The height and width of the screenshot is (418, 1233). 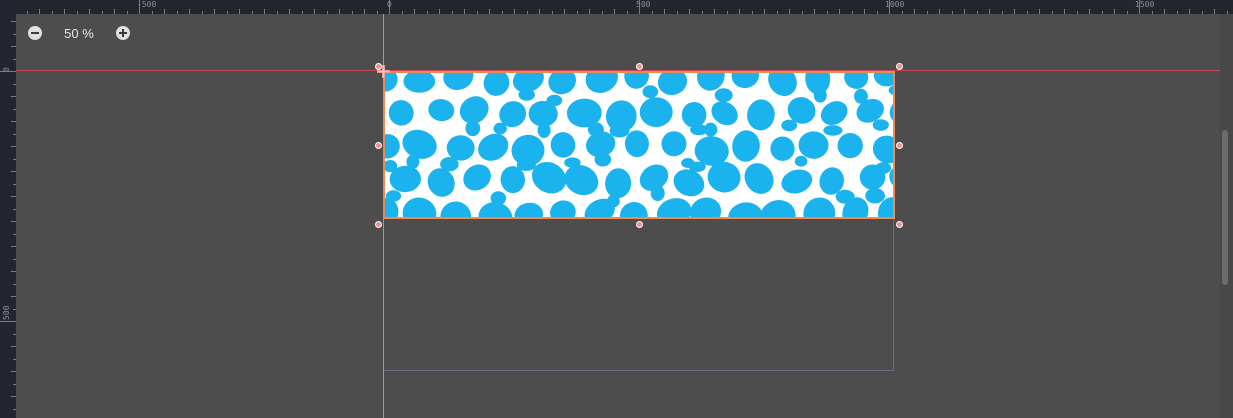 I want to click on resize-handle-bottom, so click(x=639, y=224).